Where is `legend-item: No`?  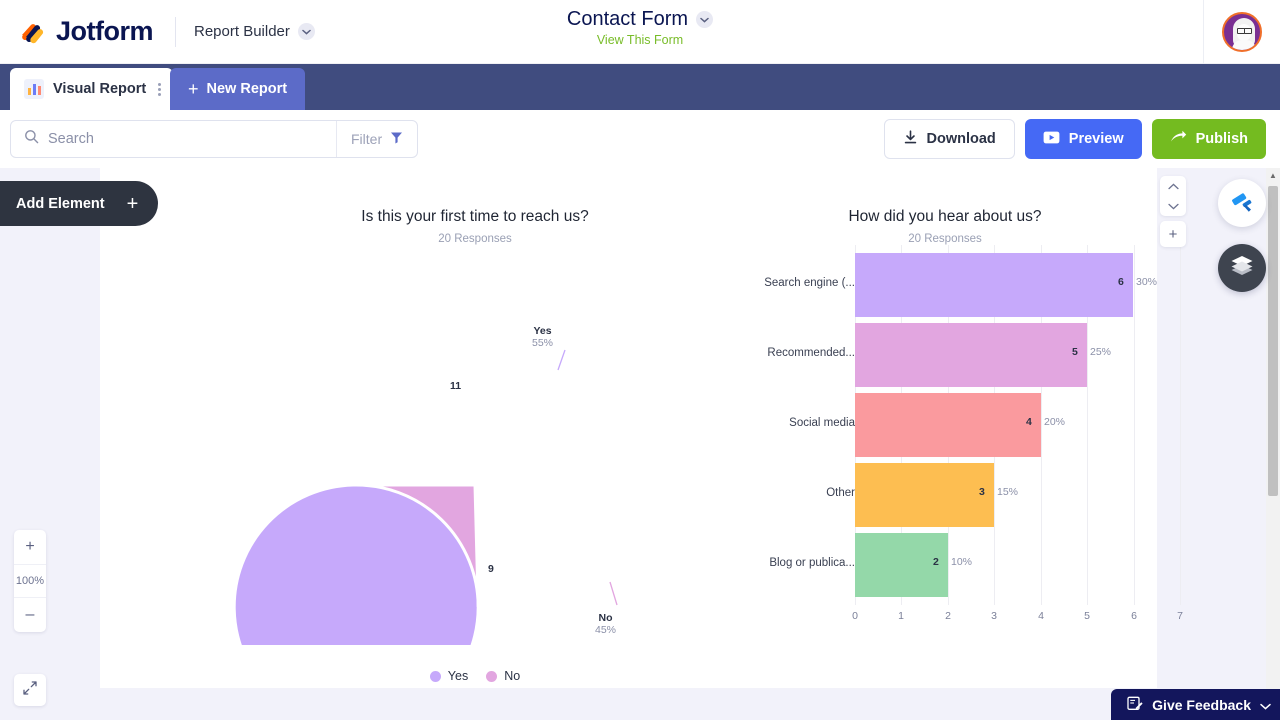
legend-item: No is located at coordinates (503, 676).